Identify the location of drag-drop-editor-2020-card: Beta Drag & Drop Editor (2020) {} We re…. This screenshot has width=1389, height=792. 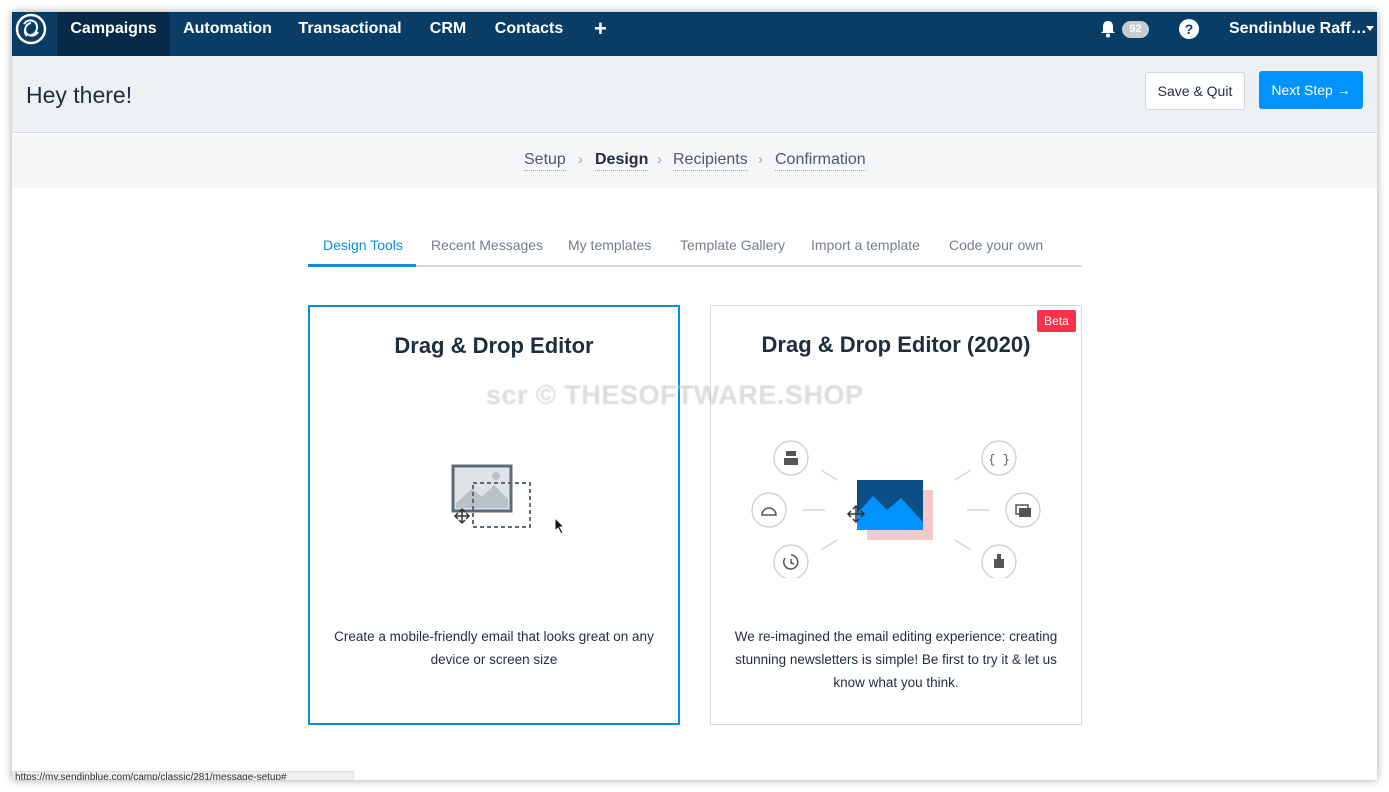
(896, 515).